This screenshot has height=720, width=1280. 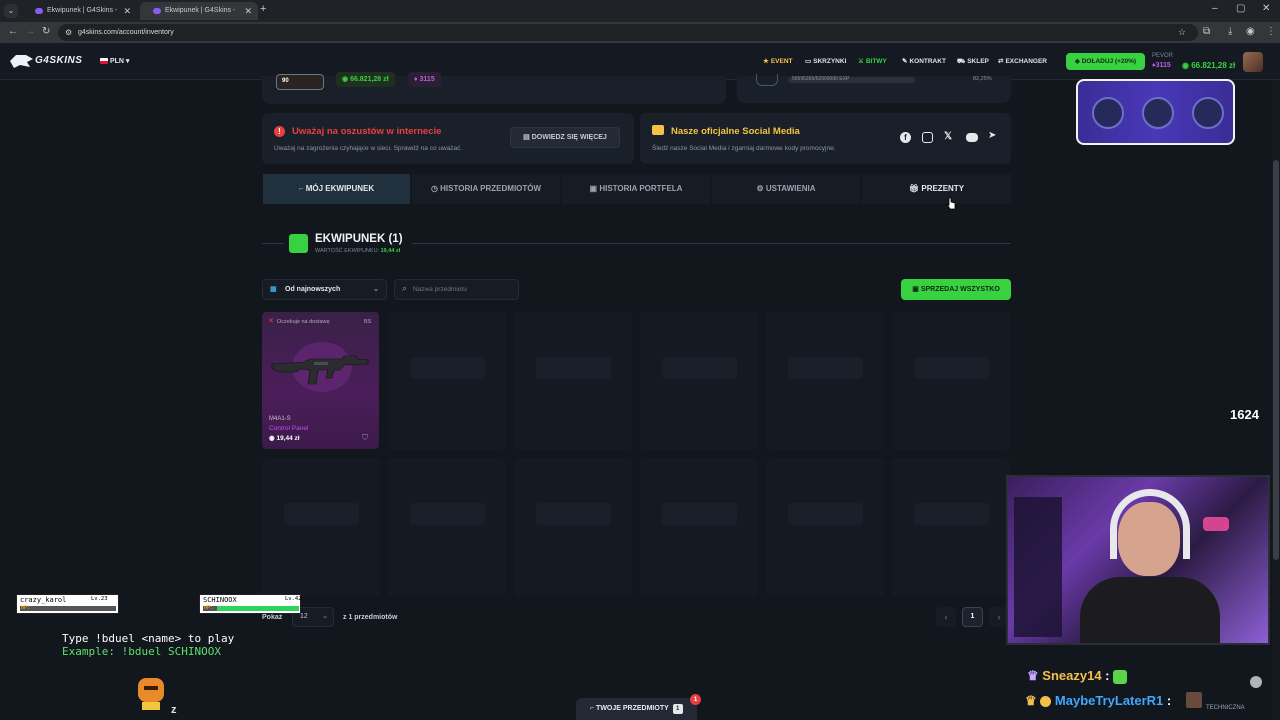 What do you see at coordinates (914, 188) in the screenshot?
I see `gift-icon: 🎁︎` at bounding box center [914, 188].